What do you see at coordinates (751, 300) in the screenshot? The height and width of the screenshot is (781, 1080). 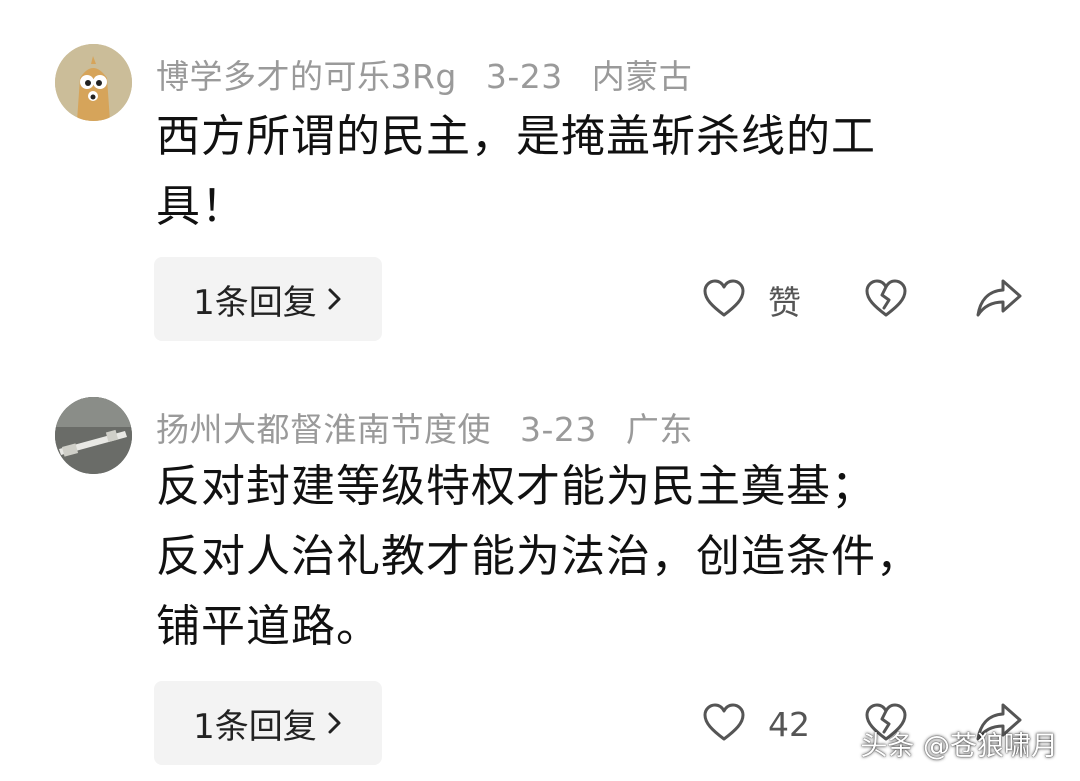 I see `like-button: 赞` at bounding box center [751, 300].